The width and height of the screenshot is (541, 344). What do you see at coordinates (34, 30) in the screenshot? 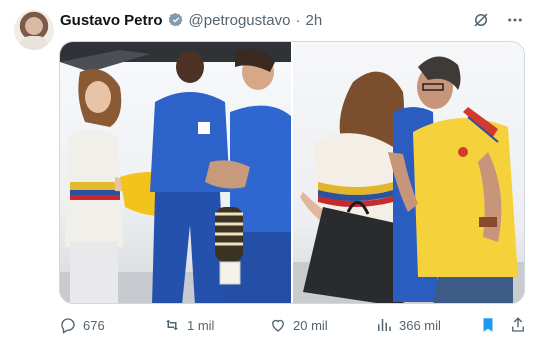
I see `author-avatar` at bounding box center [34, 30].